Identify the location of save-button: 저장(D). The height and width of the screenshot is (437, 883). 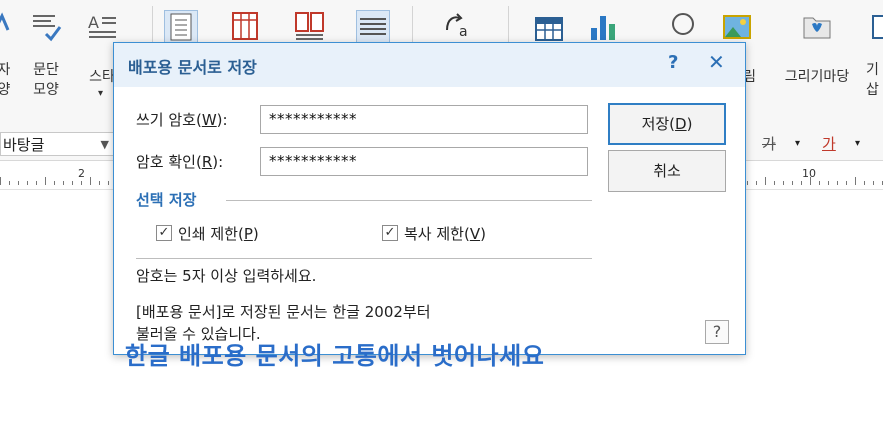
(667, 124).